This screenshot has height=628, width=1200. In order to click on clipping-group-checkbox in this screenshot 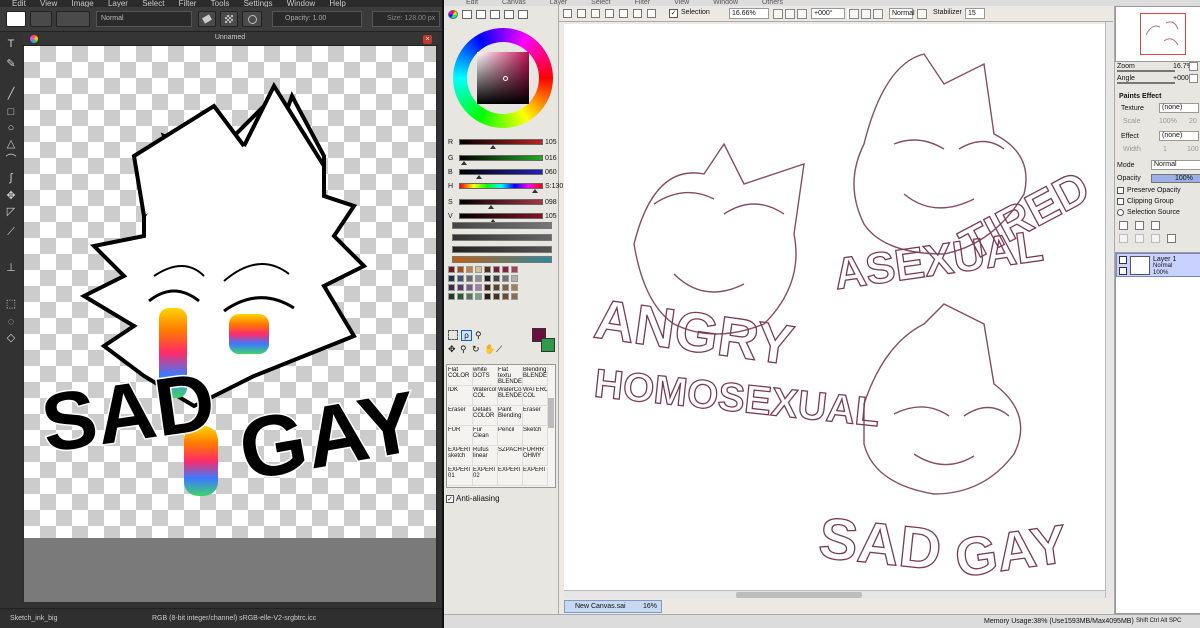, I will do `click(1120, 201)`.